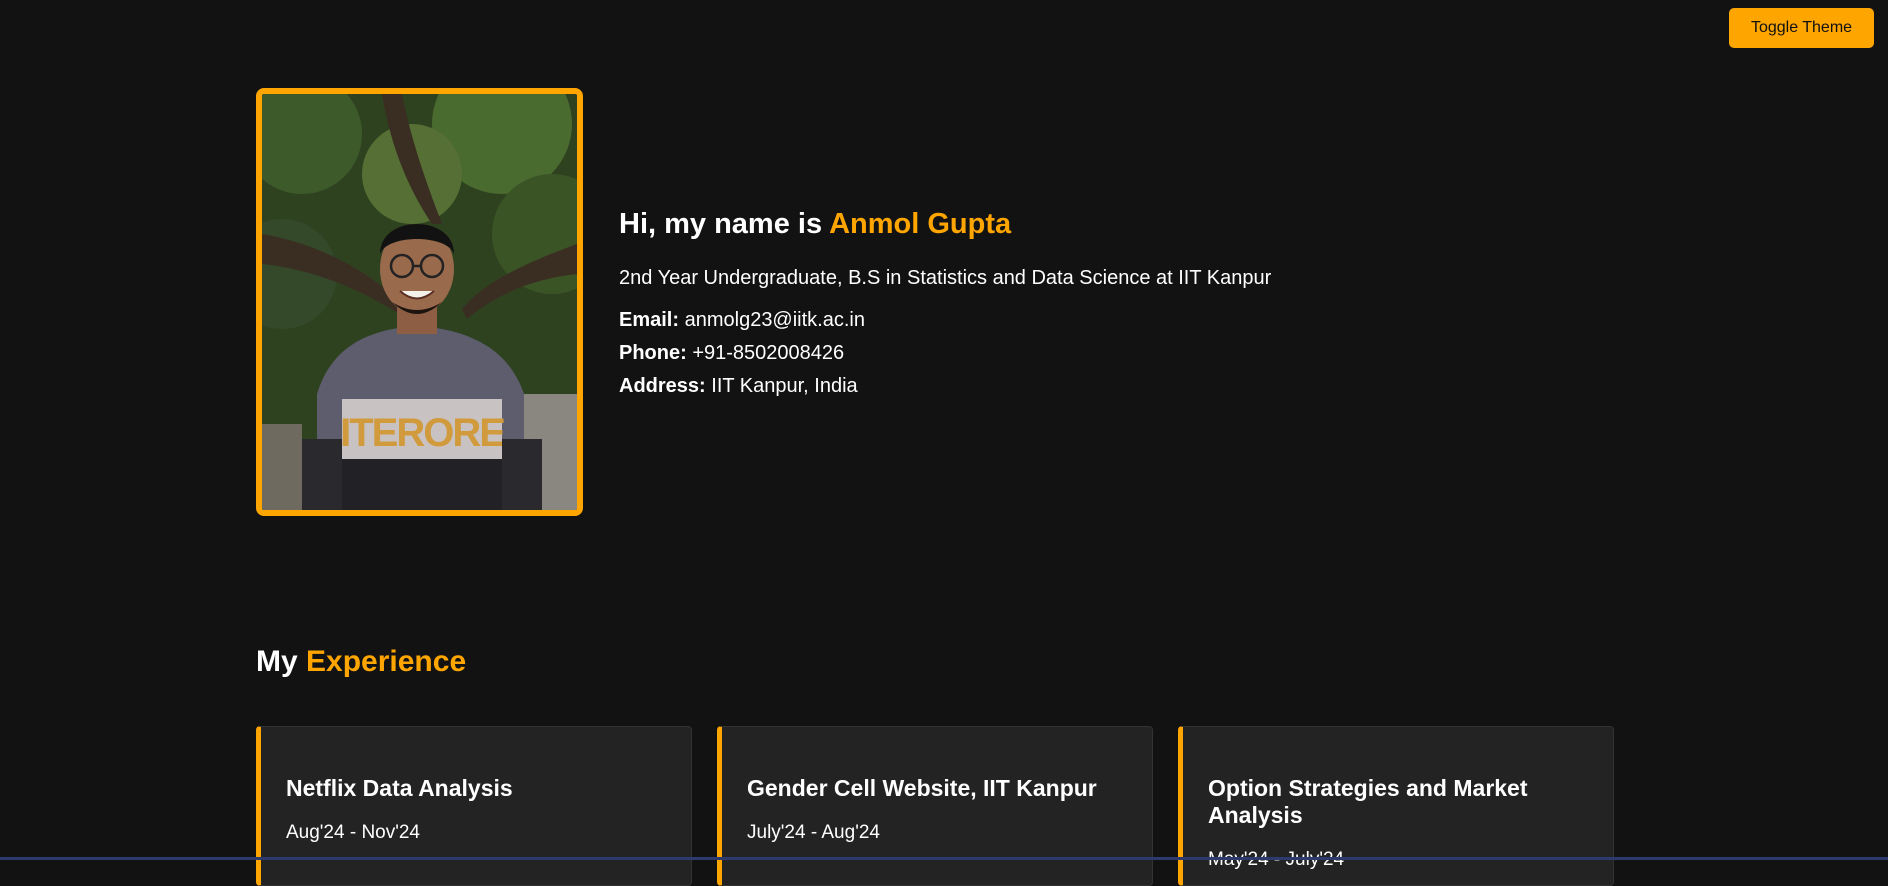 The width and height of the screenshot is (1888, 886). I want to click on contact-address-label: Address:, so click(662, 386).